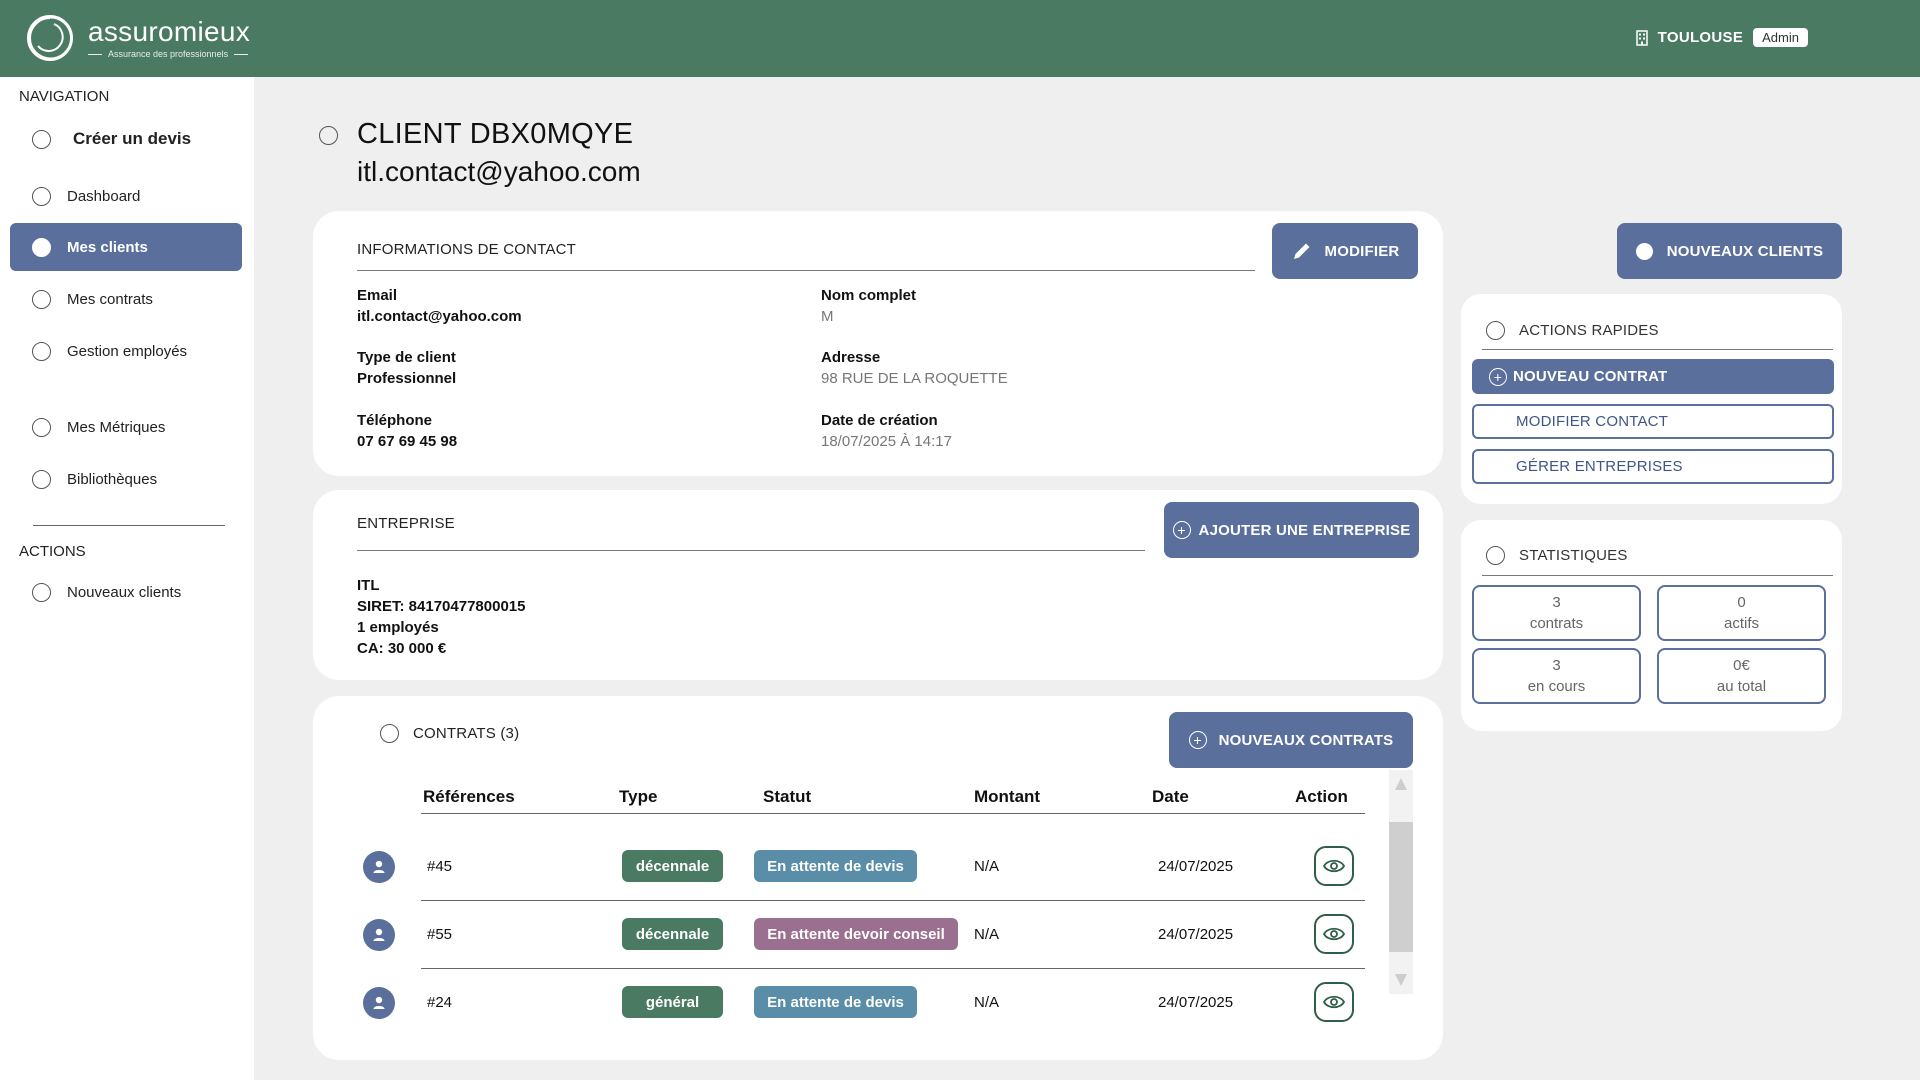  What do you see at coordinates (1745, 251) in the screenshot?
I see `new-clients-label: NOUVEAUX CLIENTS` at bounding box center [1745, 251].